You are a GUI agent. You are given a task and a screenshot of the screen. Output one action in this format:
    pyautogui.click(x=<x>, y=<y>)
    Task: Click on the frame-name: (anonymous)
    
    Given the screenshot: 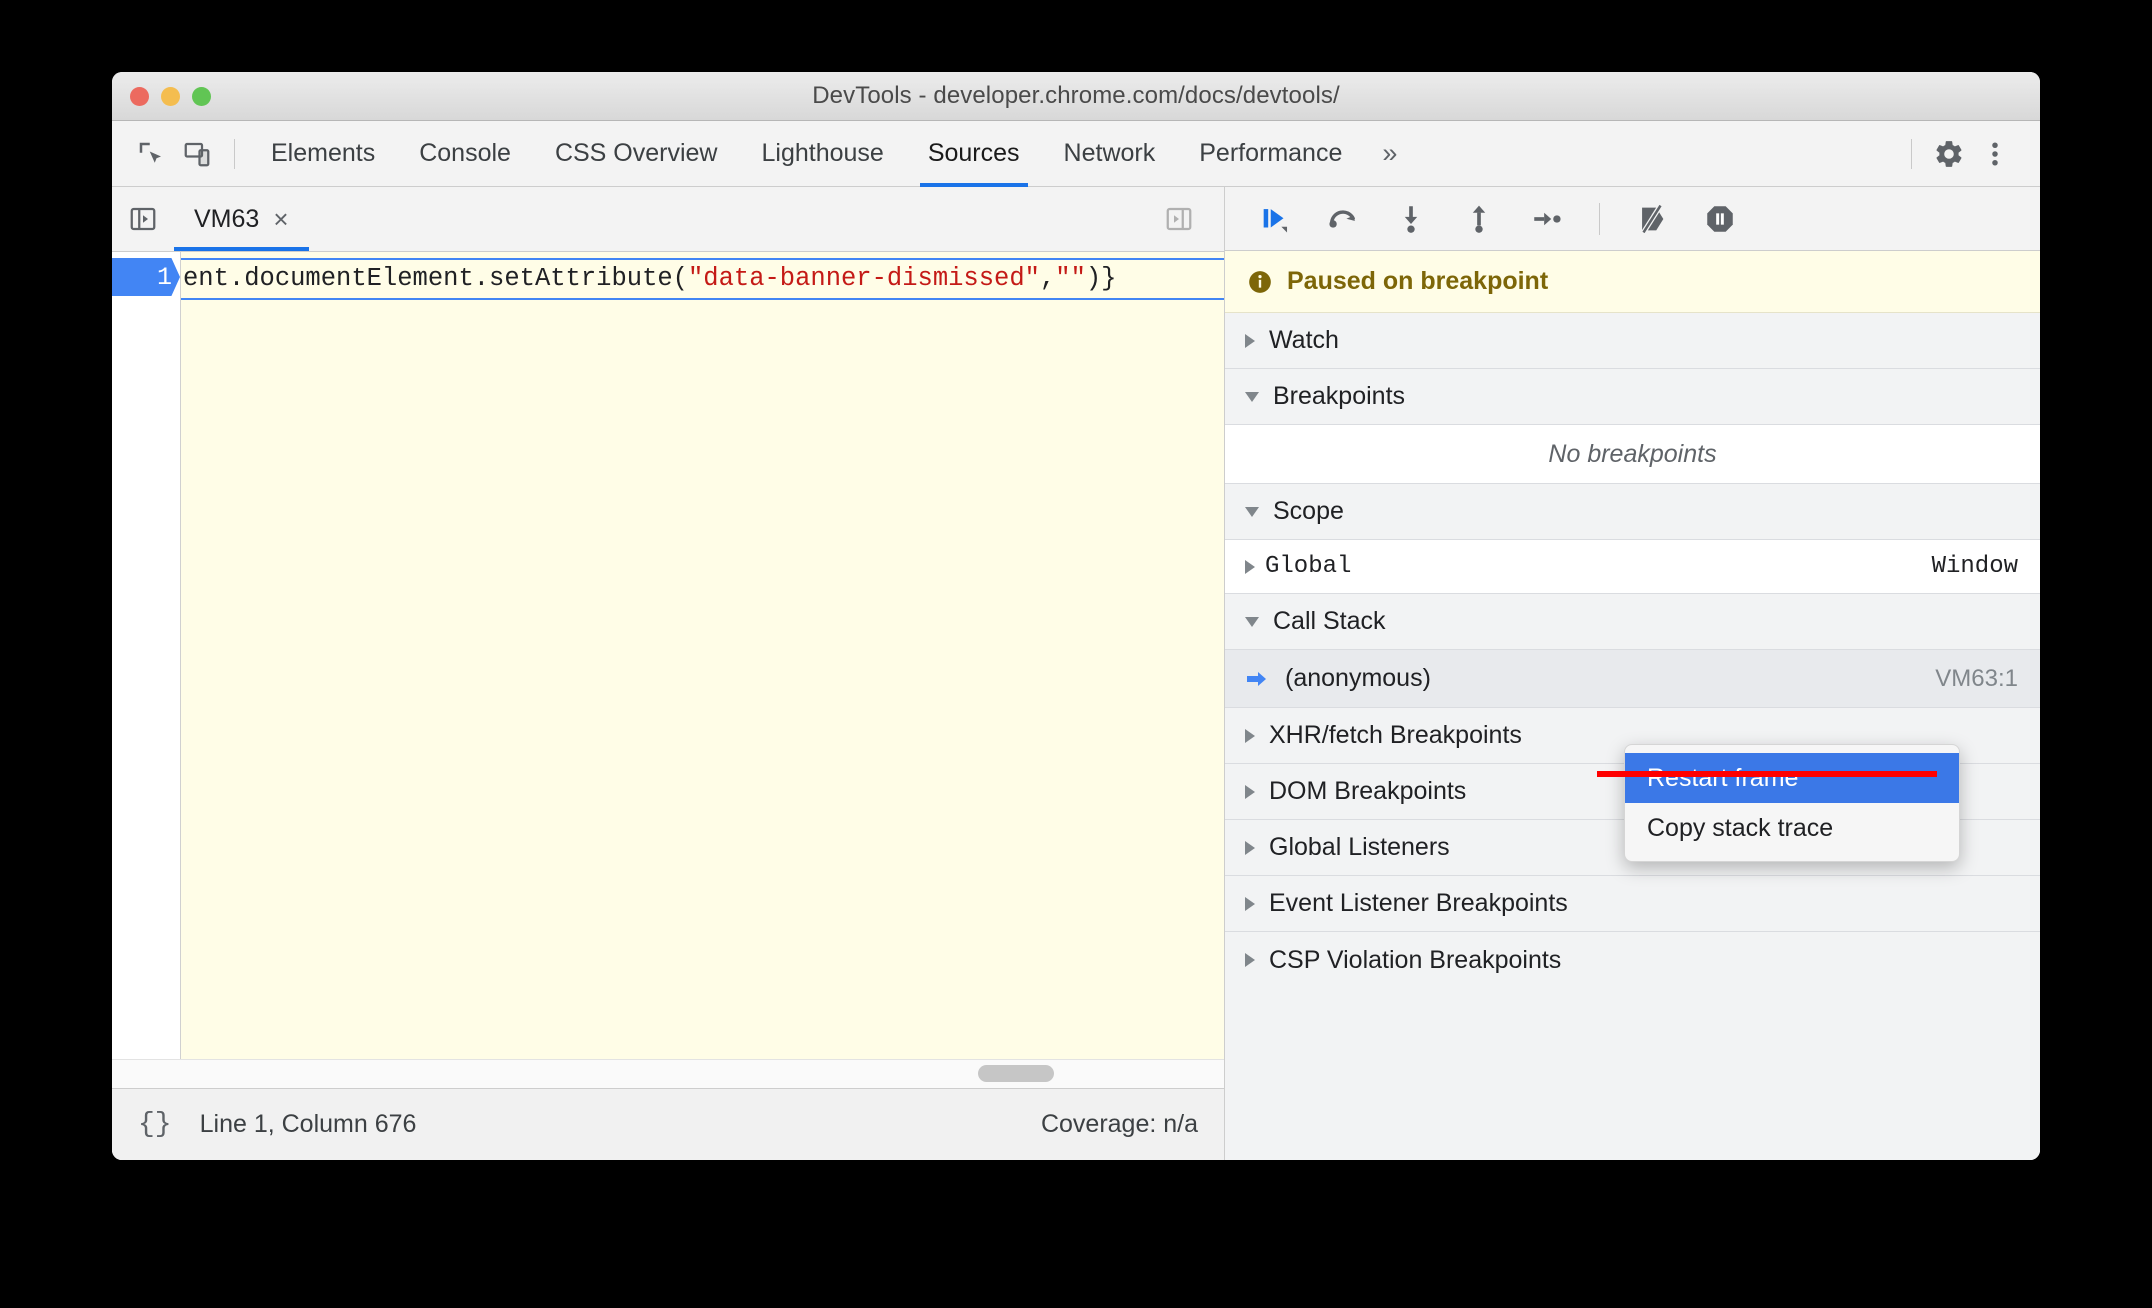 What is the action you would take?
    pyautogui.click(x=1358, y=678)
    